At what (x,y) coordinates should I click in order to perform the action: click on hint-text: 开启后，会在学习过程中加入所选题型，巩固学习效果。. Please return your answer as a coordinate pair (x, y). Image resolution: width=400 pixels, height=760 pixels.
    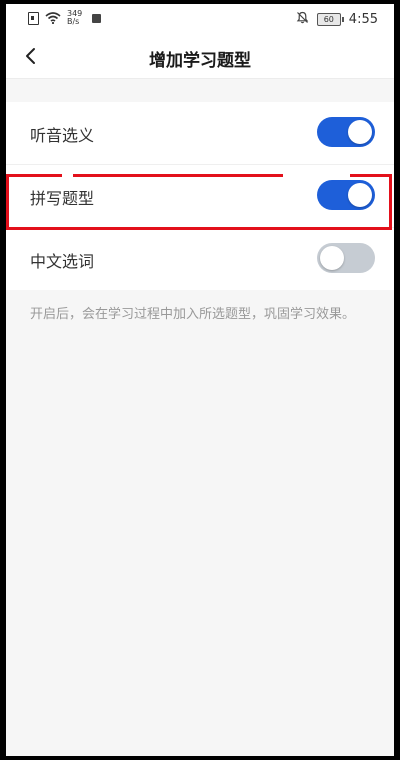
    Looking at the image, I should click on (193, 314).